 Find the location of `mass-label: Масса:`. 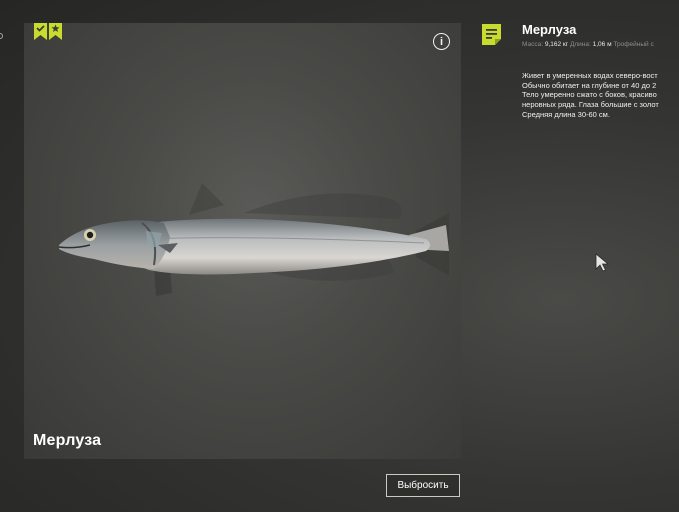

mass-label: Масса: is located at coordinates (533, 44).